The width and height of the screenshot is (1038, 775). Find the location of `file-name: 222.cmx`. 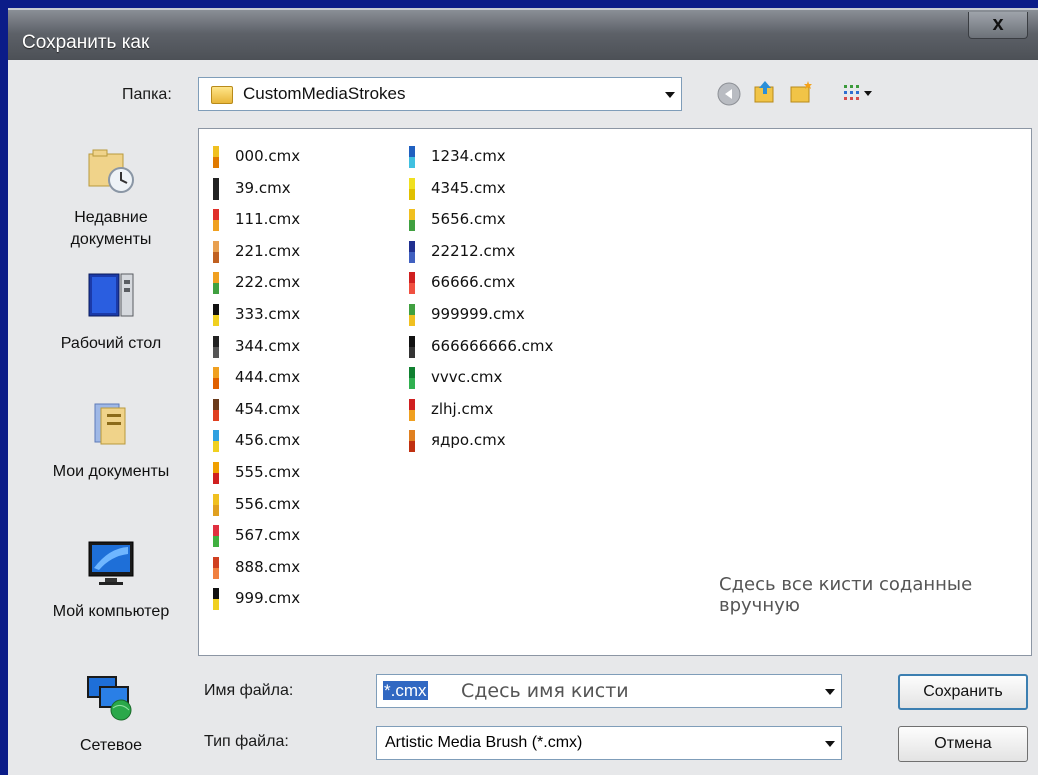

file-name: 222.cmx is located at coordinates (268, 282).